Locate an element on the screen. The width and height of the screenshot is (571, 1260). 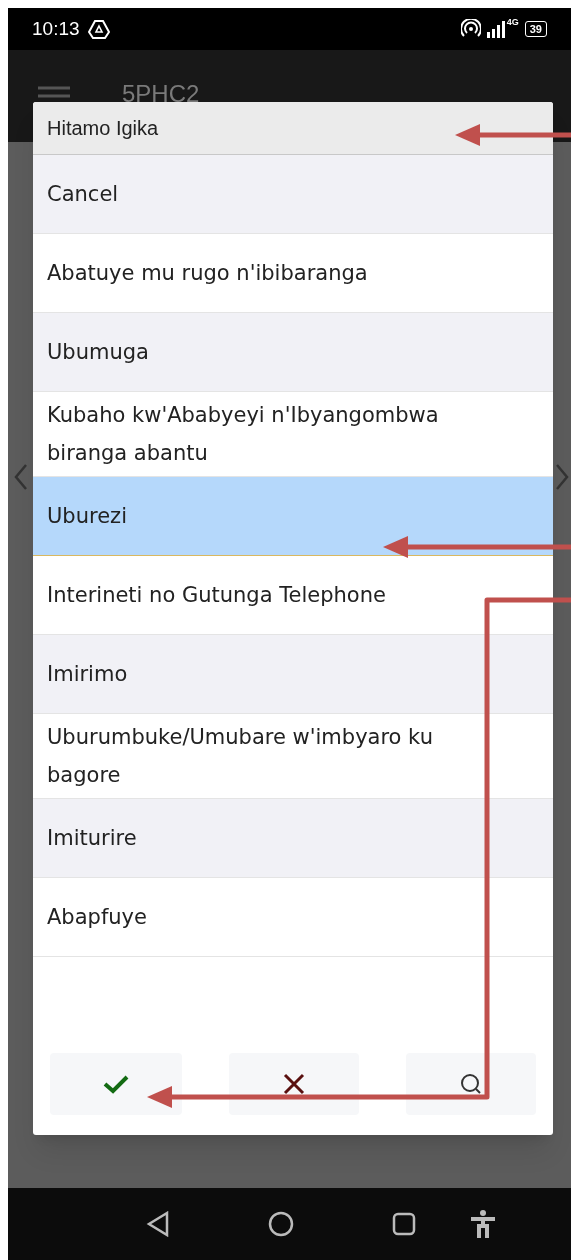
status-time: 10:13 is located at coordinates (56, 28).